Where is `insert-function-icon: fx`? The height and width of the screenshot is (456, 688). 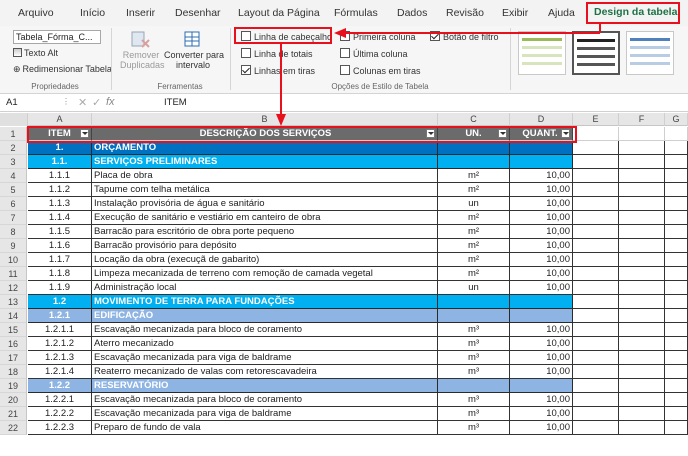 insert-function-icon: fx is located at coordinates (110, 102).